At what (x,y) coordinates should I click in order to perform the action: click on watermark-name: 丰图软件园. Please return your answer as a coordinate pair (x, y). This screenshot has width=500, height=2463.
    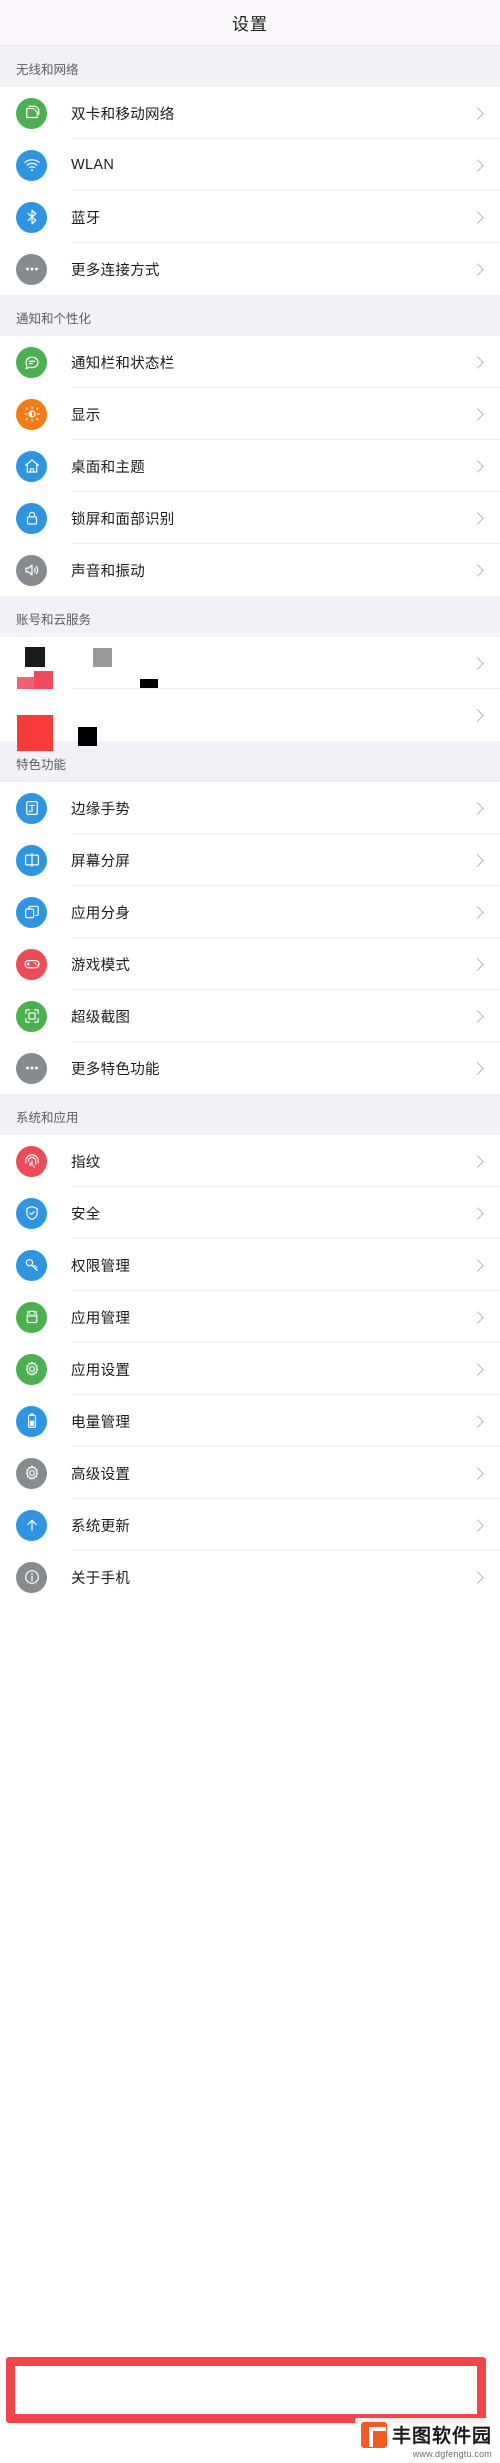
    Looking at the image, I should click on (441, 2436).